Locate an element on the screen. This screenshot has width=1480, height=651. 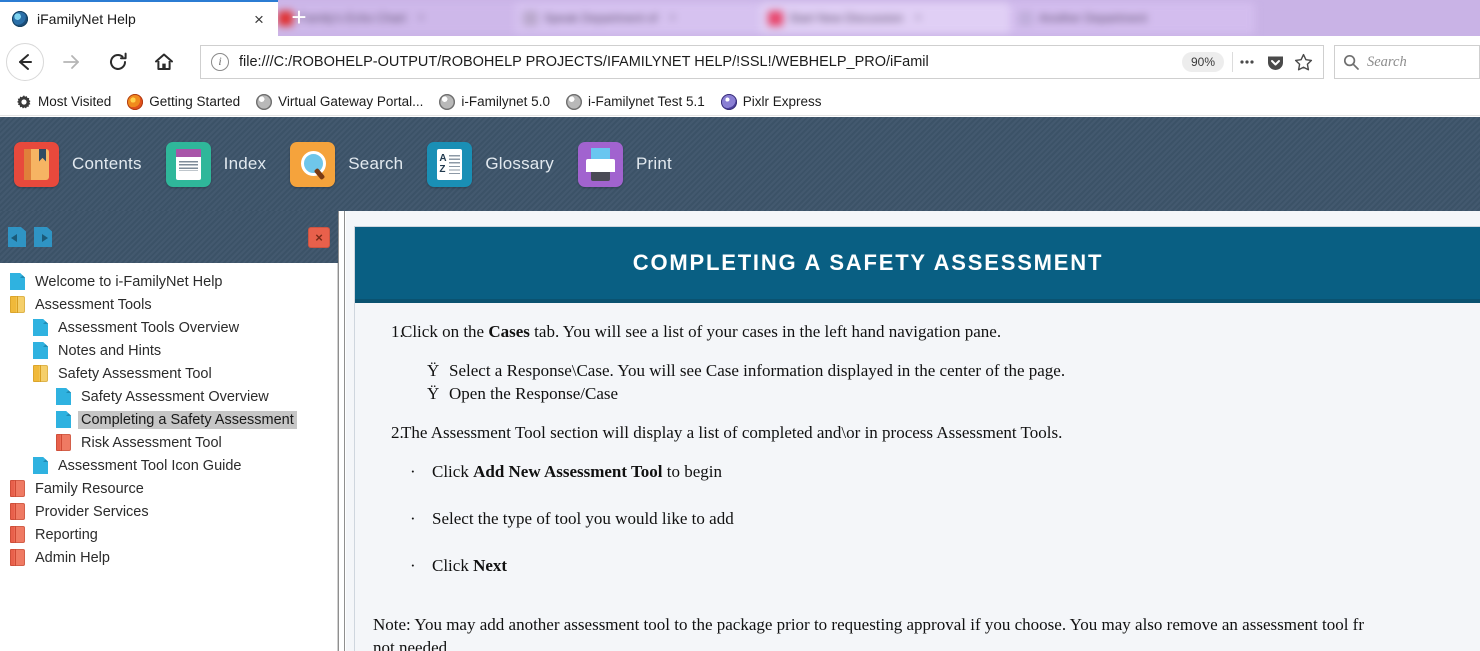
help-toolbar: Contents Index Search Z Glossary Print is located at coordinates (740, 164).